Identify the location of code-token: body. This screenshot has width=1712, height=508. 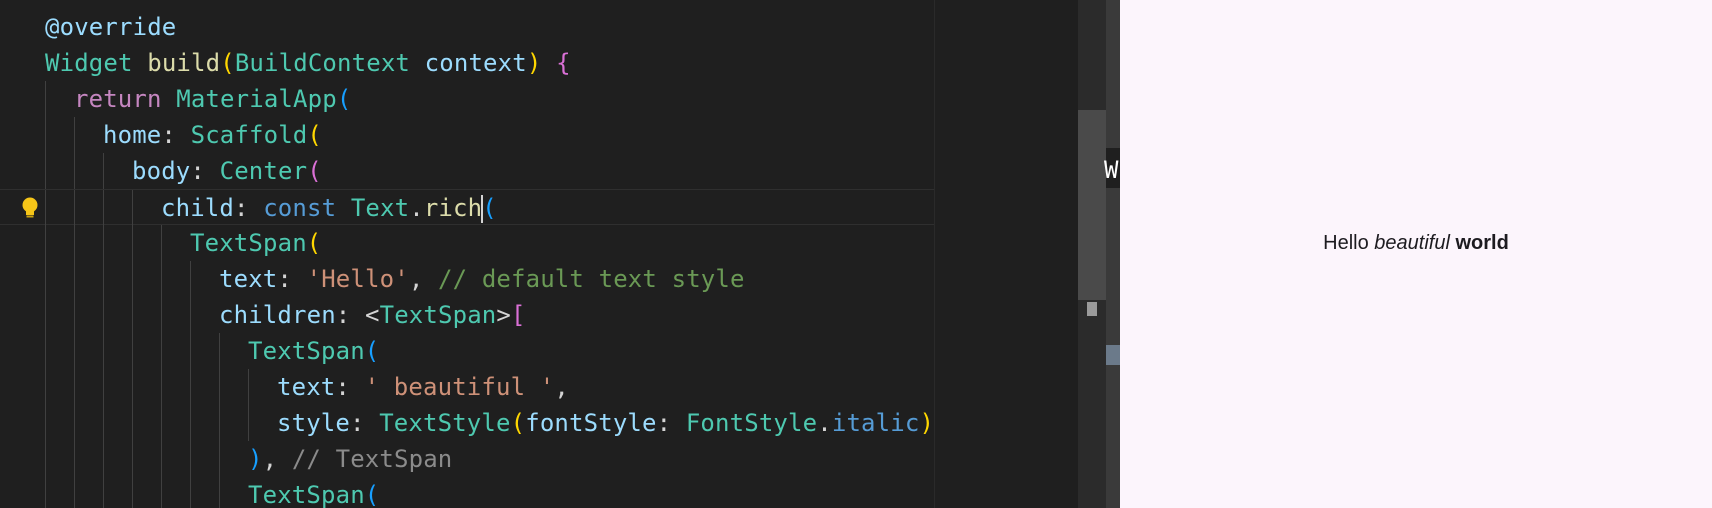
(161, 171).